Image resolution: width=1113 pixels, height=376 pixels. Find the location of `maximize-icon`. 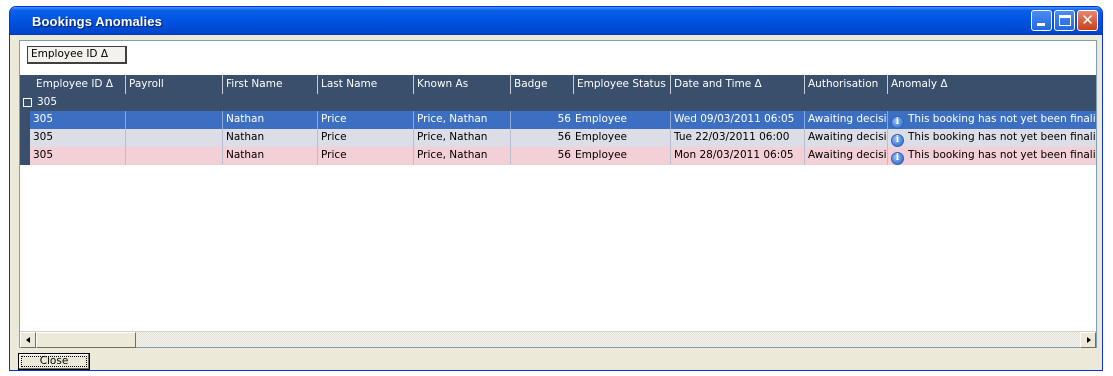

maximize-icon is located at coordinates (1065, 20).